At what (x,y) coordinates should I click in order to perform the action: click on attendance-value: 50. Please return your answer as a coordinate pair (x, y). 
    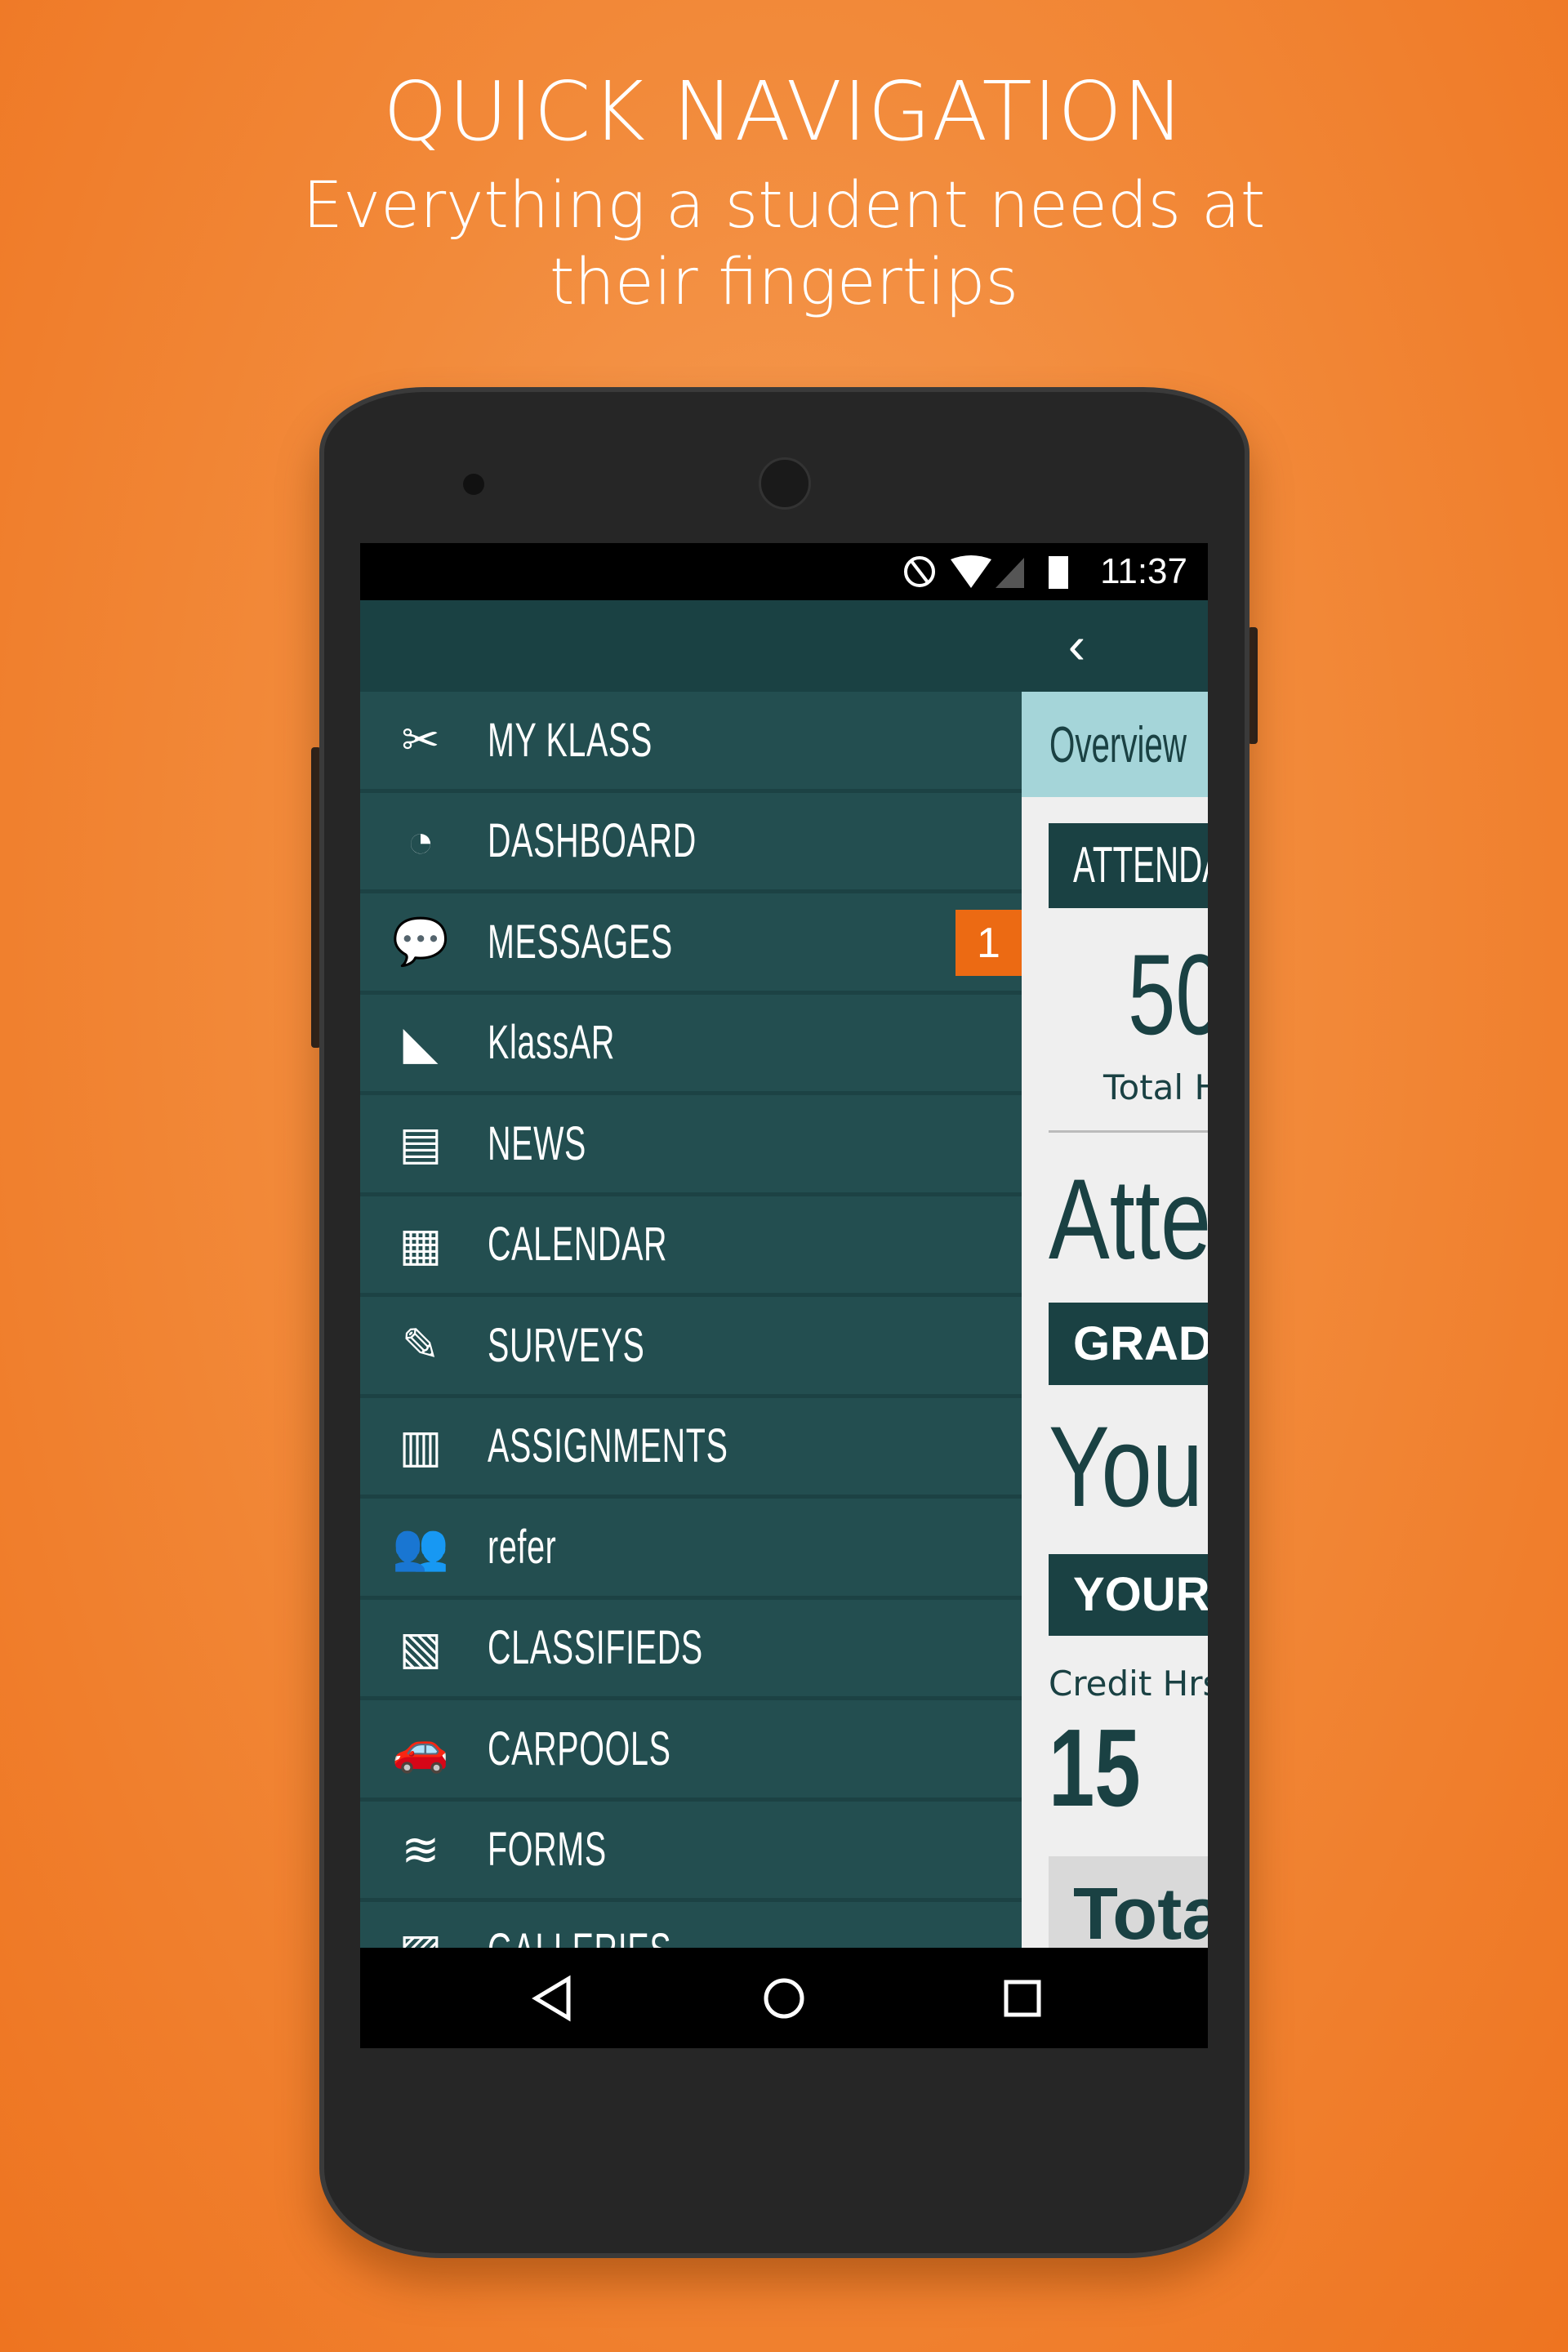
    Looking at the image, I should click on (1168, 994).